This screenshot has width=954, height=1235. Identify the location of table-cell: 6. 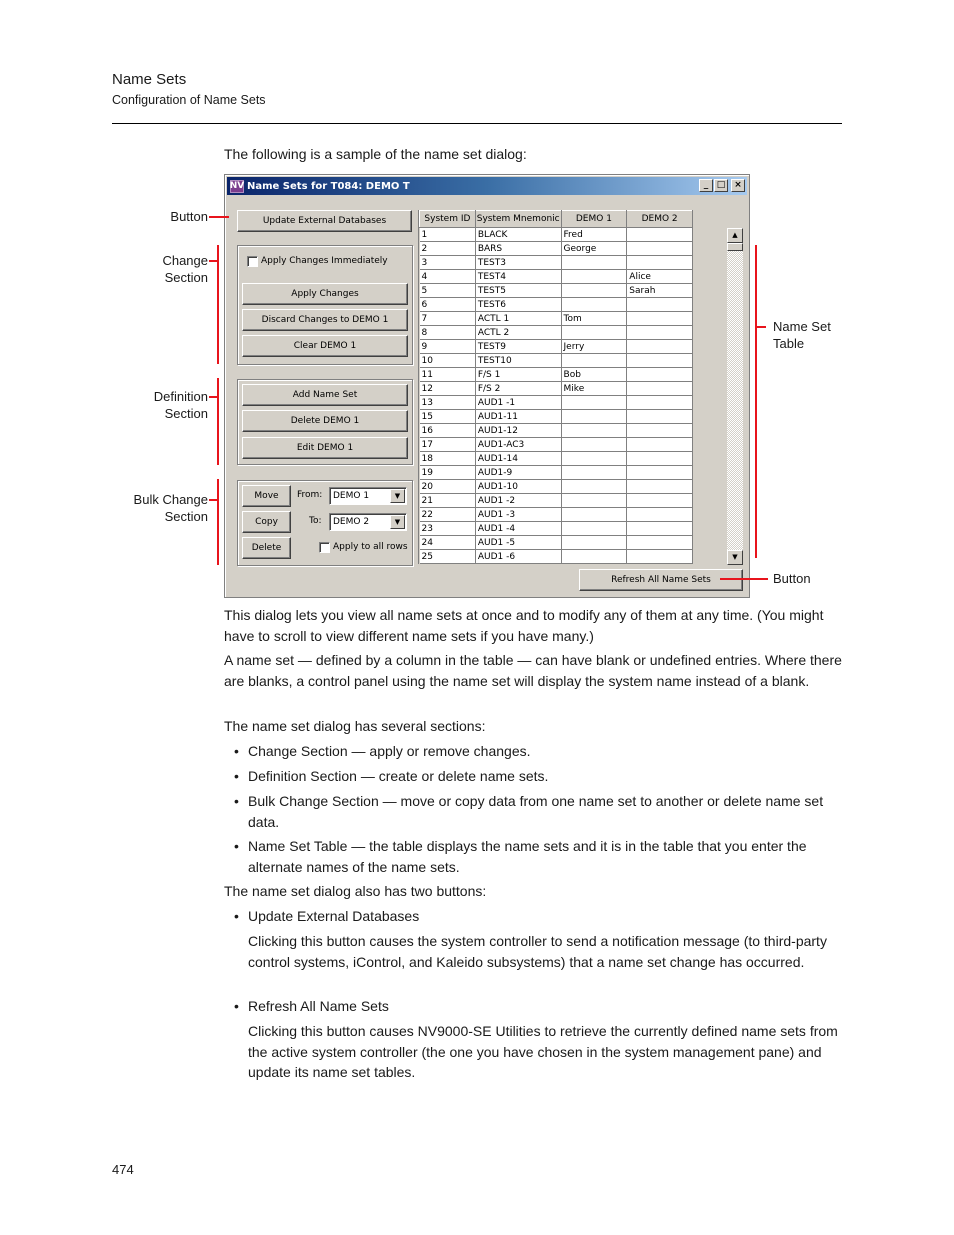
(447, 304).